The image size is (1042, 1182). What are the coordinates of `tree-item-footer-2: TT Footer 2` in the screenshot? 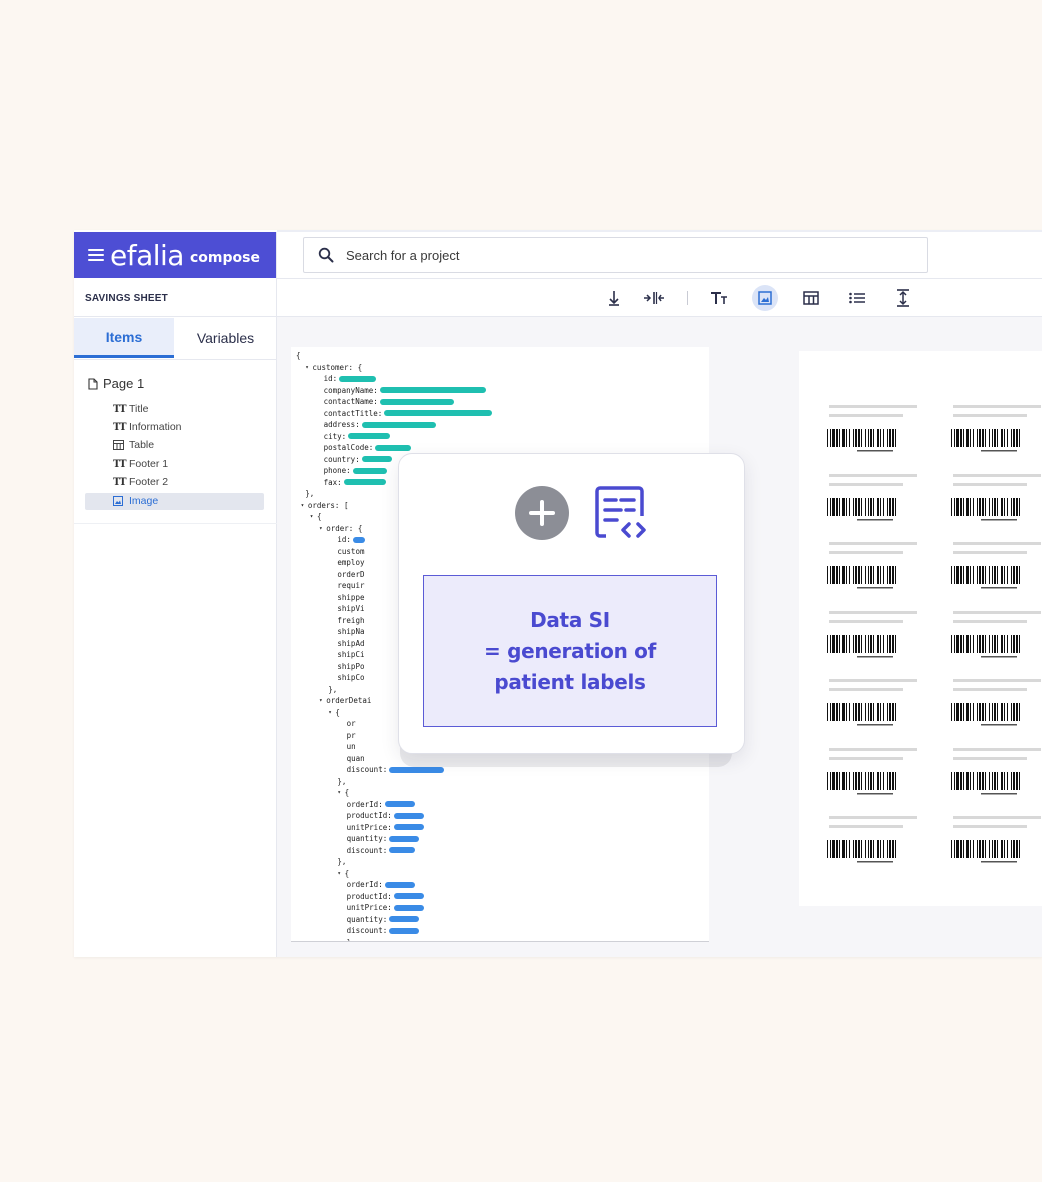 It's located at (140, 482).